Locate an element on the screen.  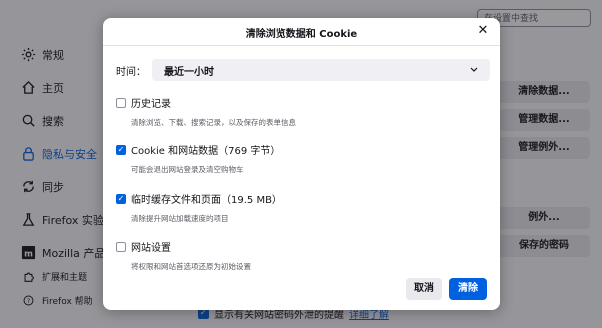
option-description: 将权限和网站首选项还原为初始设置 is located at coordinates (191, 266).